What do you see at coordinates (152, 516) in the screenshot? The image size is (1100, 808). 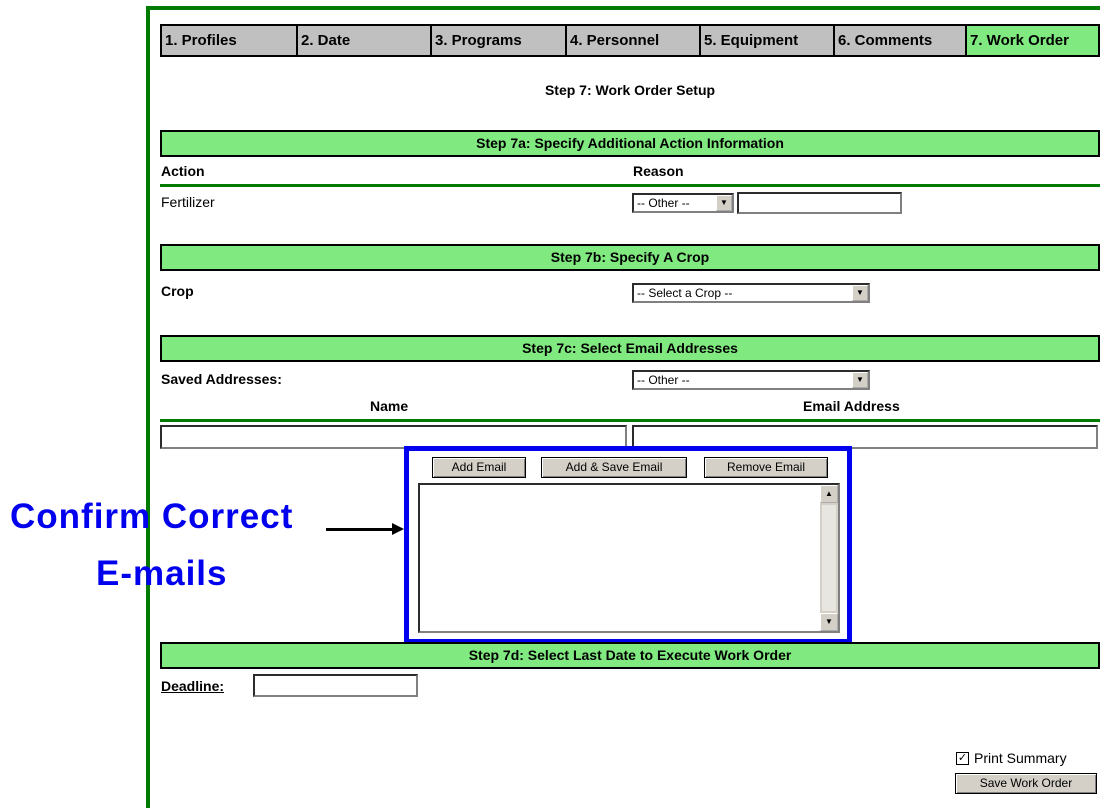 I see `callout-line-1: Confirm Correct` at bounding box center [152, 516].